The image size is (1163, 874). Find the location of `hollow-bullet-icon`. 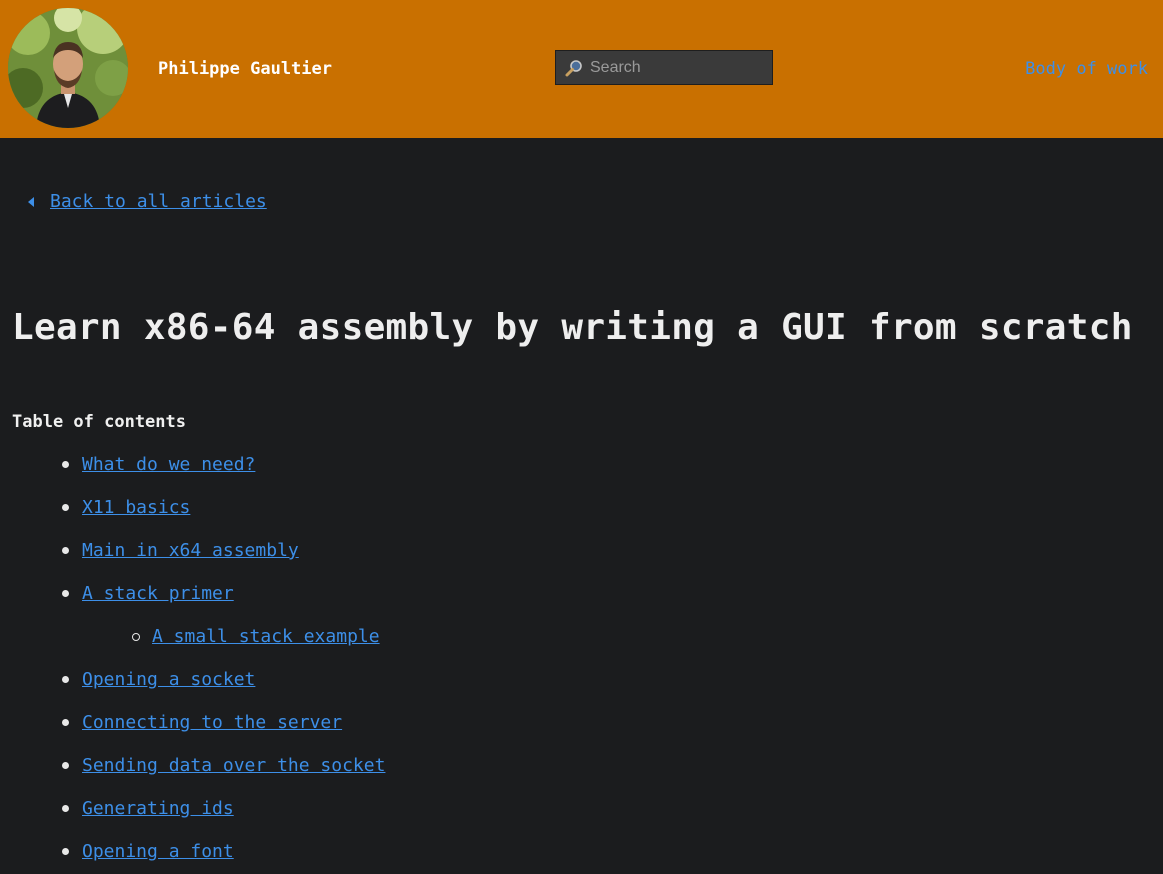

hollow-bullet-icon is located at coordinates (136, 637).